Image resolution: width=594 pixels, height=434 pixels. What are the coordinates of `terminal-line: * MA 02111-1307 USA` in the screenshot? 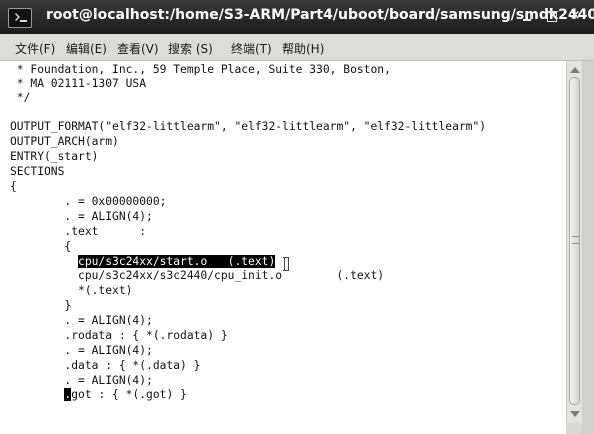 It's located at (78, 83).